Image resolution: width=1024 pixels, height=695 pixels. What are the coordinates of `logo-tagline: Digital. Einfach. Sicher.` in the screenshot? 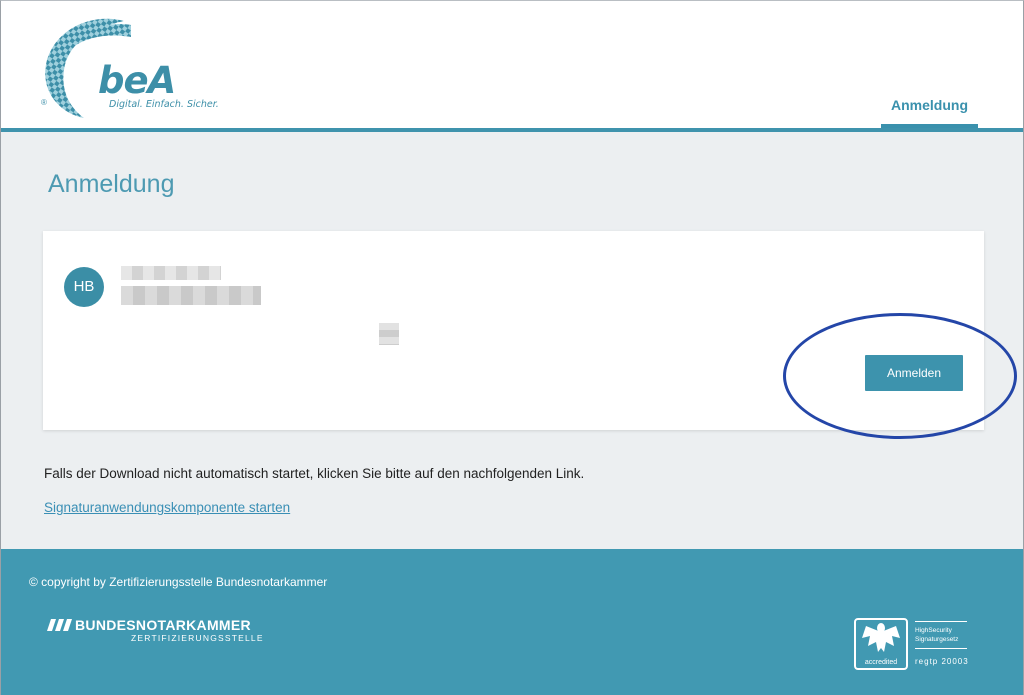 It's located at (164, 104).